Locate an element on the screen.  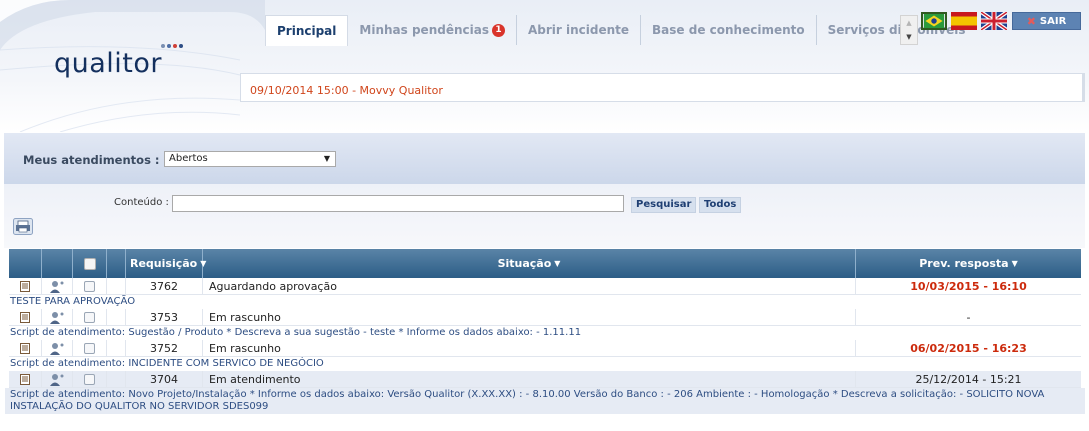
nav-scroll-up-icon: ▲ is located at coordinates (909, 23).